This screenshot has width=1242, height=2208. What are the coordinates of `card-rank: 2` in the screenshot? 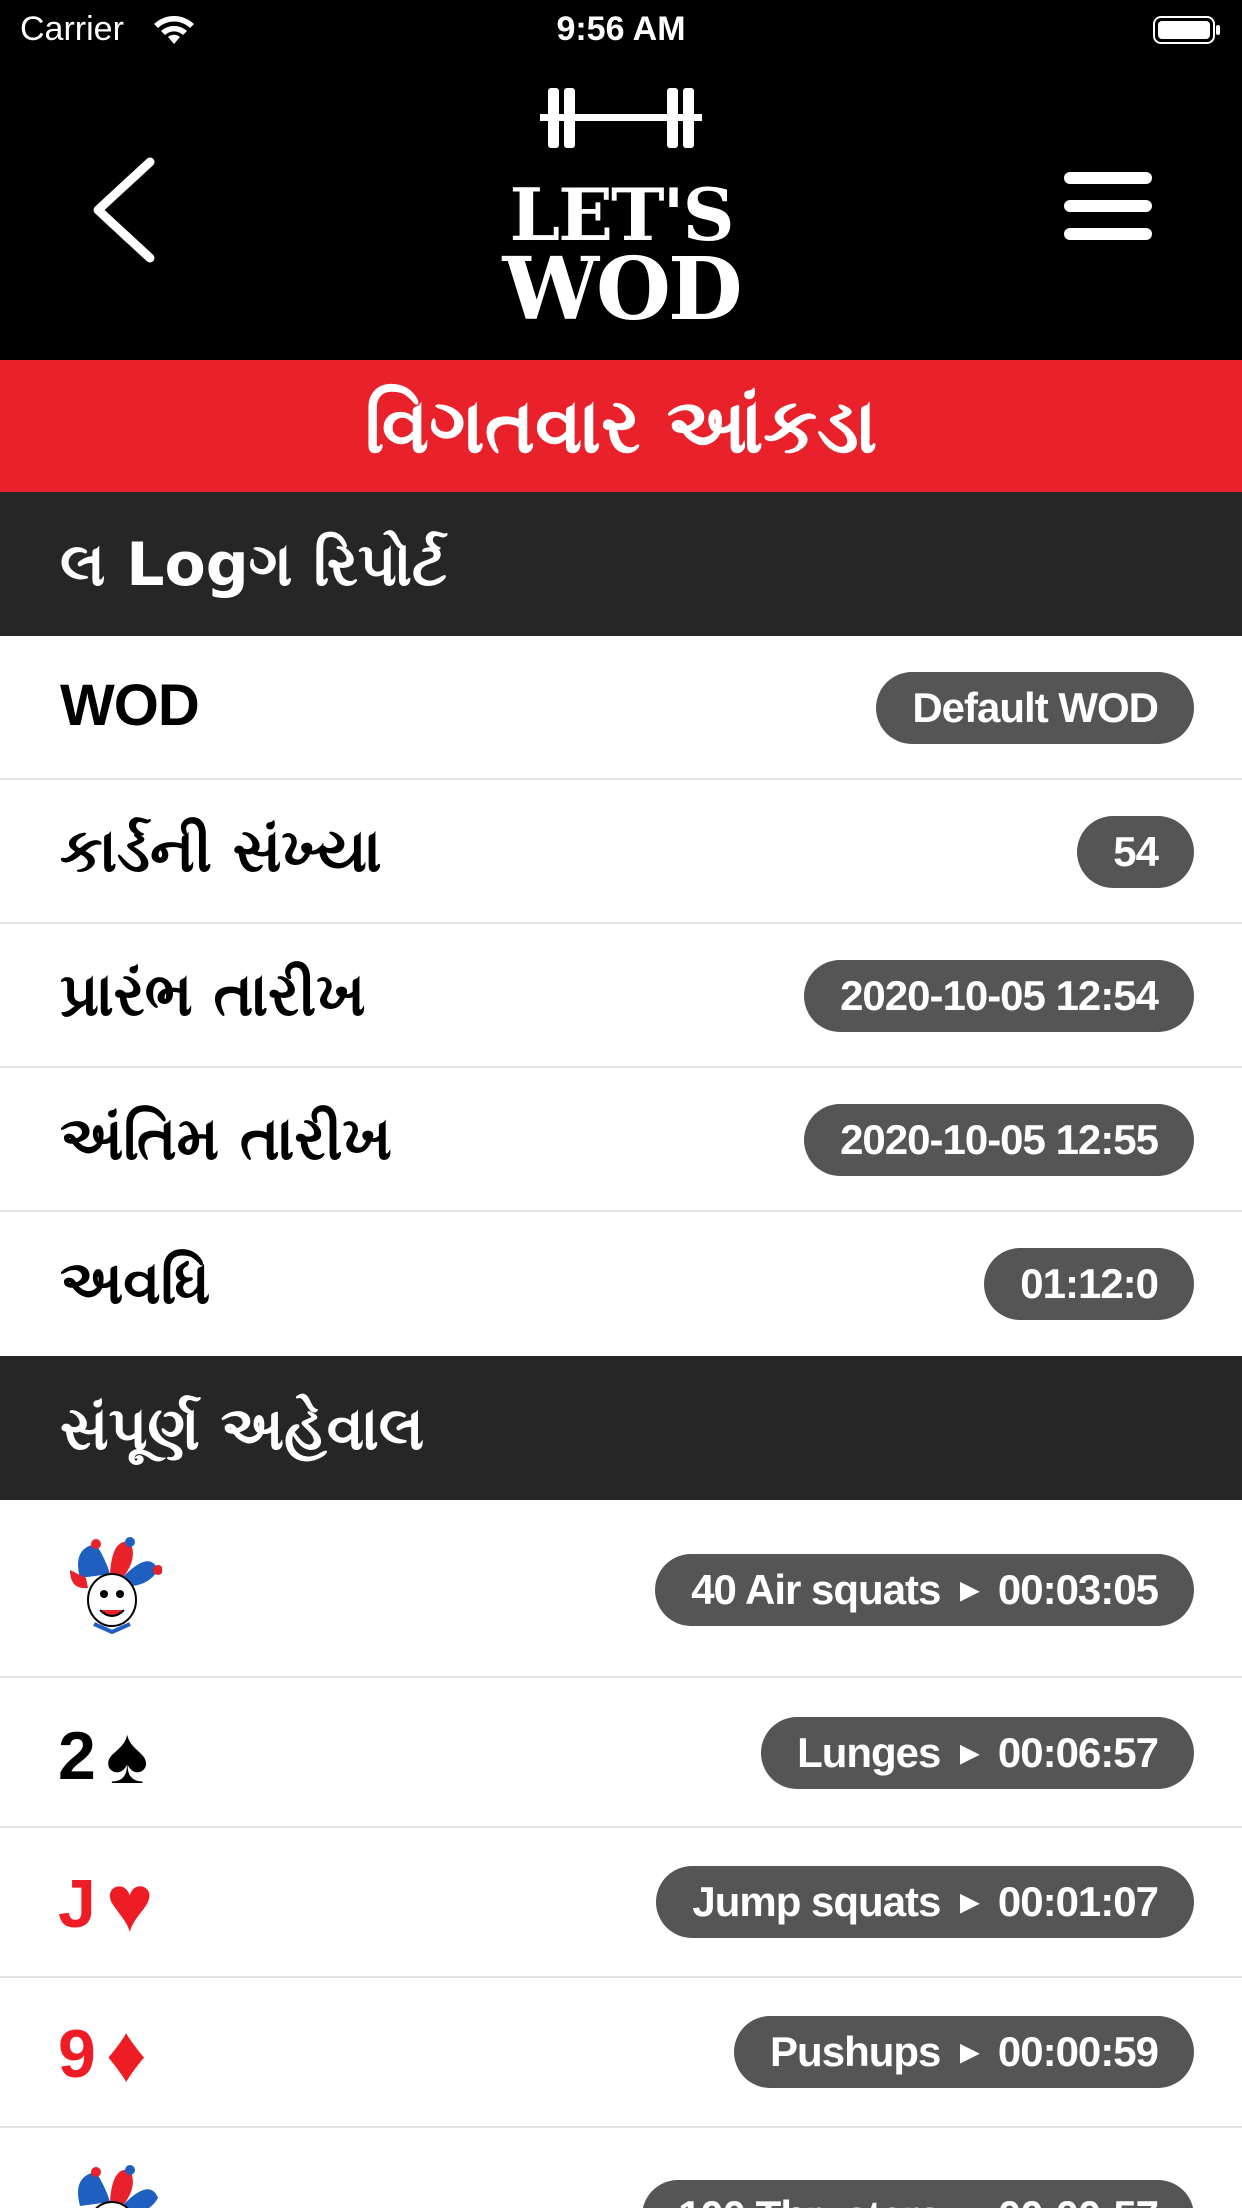 It's located at (77, 1756).